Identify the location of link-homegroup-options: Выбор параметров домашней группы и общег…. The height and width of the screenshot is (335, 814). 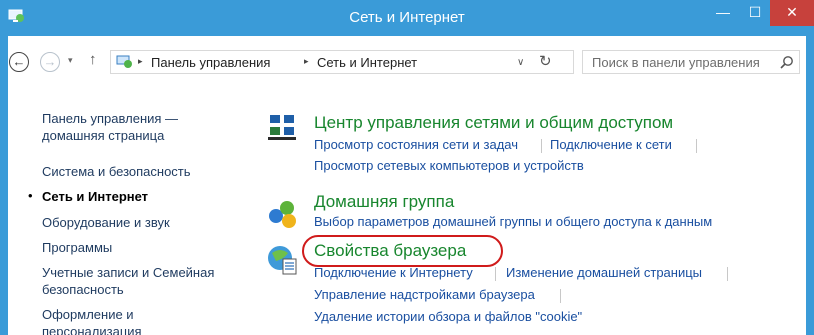
(513, 221).